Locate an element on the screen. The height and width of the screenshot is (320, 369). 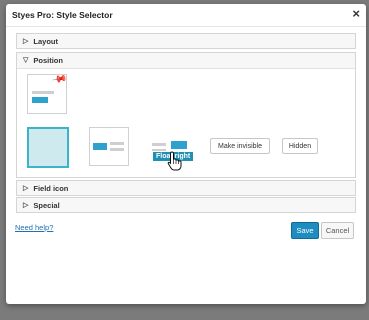
hidden-button: Hidden is located at coordinates (300, 146).